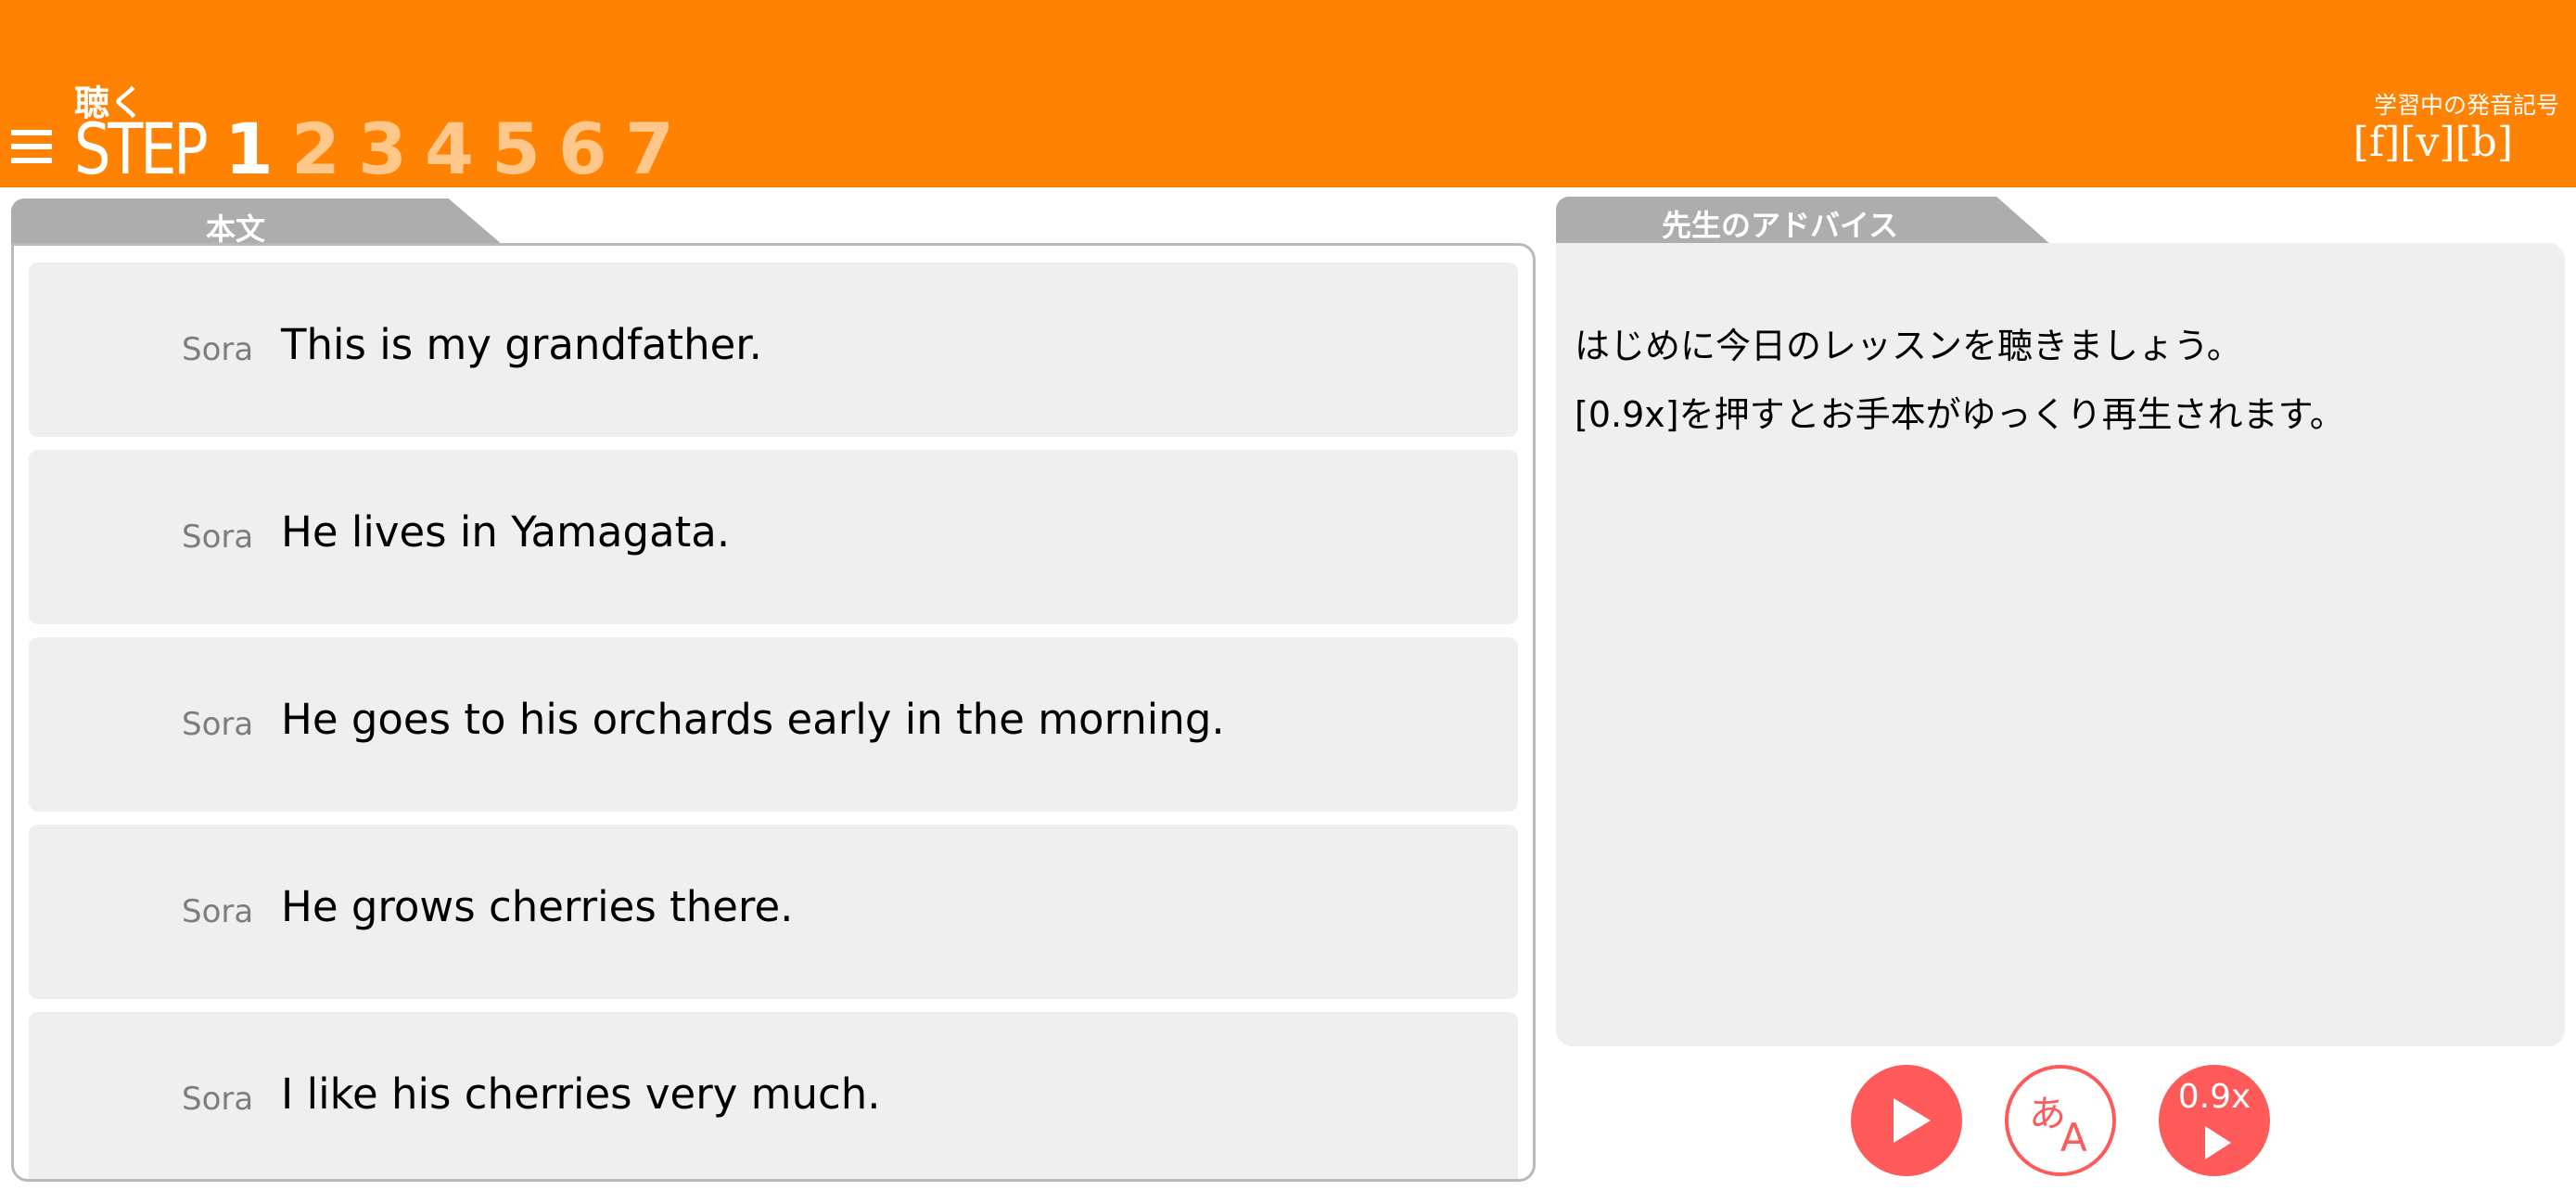 The width and height of the screenshot is (2576, 1191). What do you see at coordinates (32, 146) in the screenshot?
I see `menu-icon` at bounding box center [32, 146].